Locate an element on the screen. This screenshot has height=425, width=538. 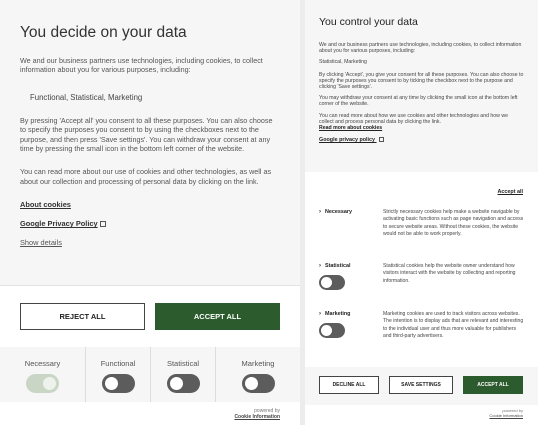
right-google-privacy-link: Google privacy policy is located at coordinates (421, 140).